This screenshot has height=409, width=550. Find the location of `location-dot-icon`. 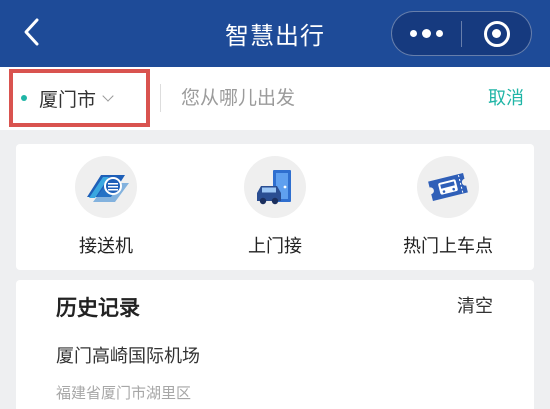

location-dot-icon is located at coordinates (24, 98).